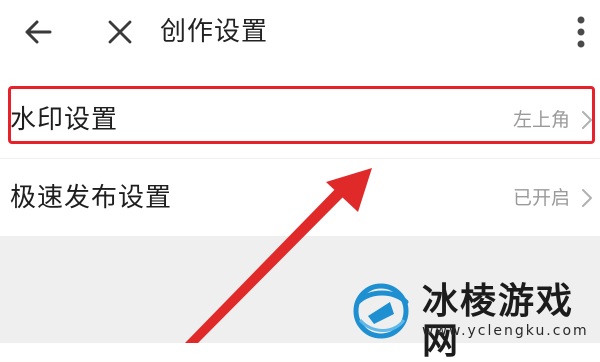  I want to click on watermark-site-url: www.yclengku.com, so click(505, 331).